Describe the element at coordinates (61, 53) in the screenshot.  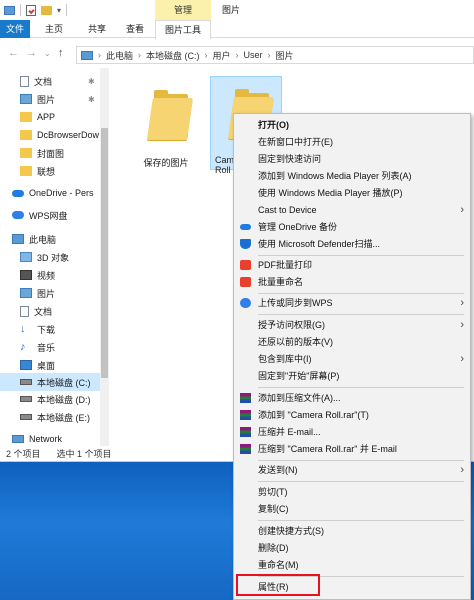
I see `up-arrow-icon: ↑` at that location.